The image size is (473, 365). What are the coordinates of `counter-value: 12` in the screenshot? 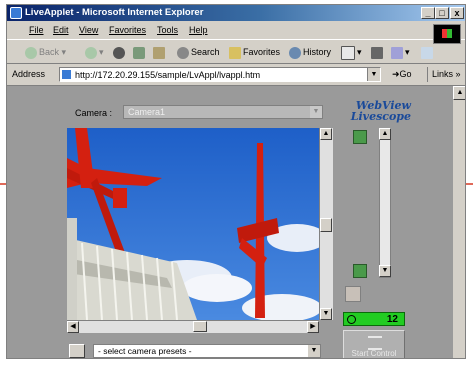 It's located at (392, 319).